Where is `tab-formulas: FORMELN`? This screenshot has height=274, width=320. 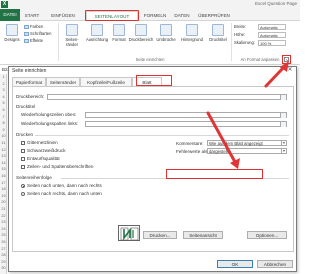
tab-formulas: FORMELN is located at coordinates (155, 16).